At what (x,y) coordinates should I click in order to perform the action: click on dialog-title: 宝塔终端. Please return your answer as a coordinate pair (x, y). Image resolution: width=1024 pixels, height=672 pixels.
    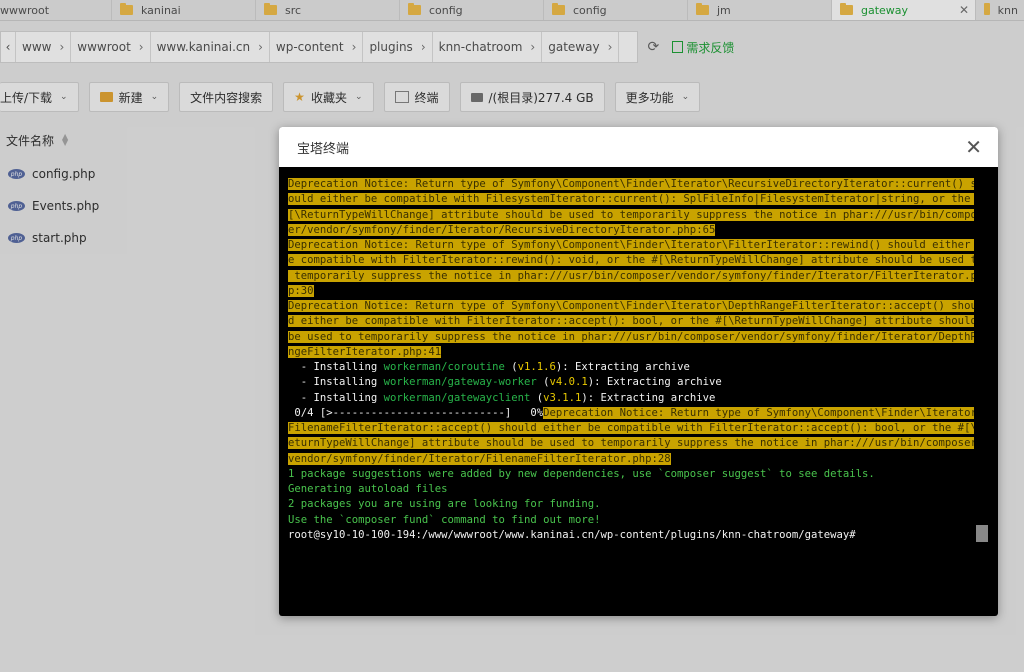
    Looking at the image, I should click on (323, 149).